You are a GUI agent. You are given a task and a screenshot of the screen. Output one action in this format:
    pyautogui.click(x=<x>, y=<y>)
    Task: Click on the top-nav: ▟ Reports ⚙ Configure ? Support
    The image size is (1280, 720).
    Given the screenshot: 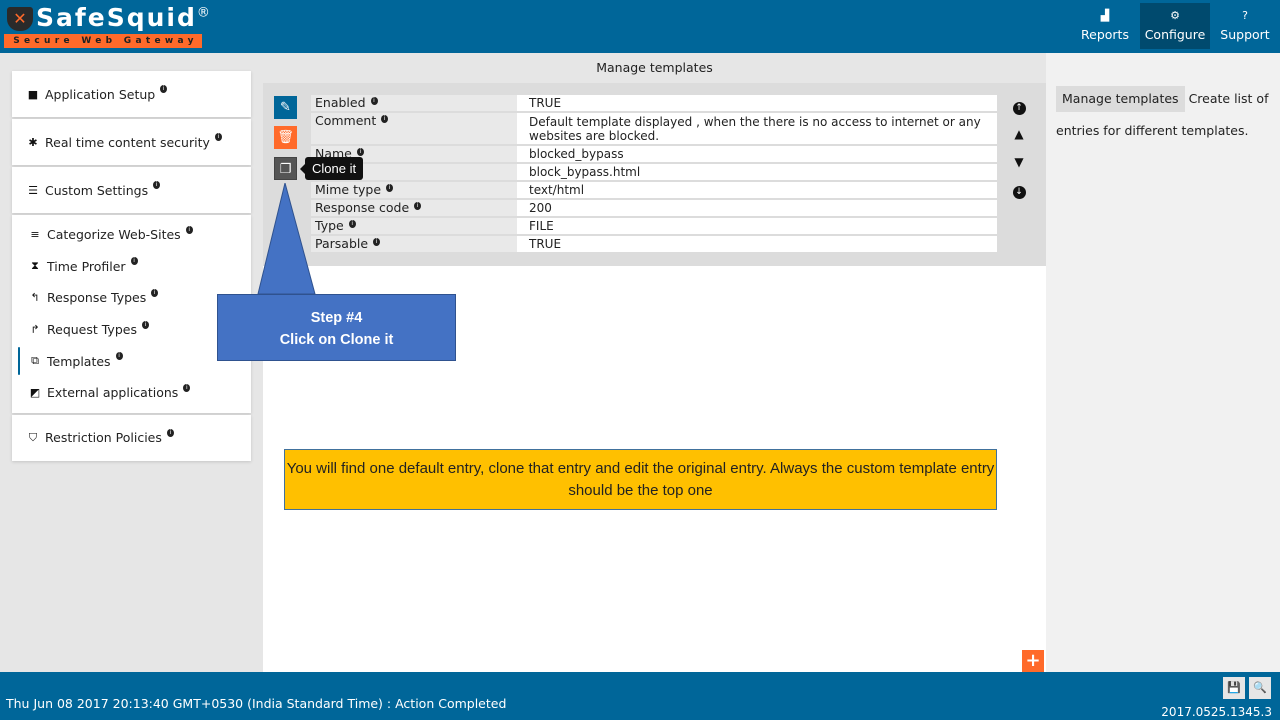 What is the action you would take?
    pyautogui.click(x=1175, y=26)
    